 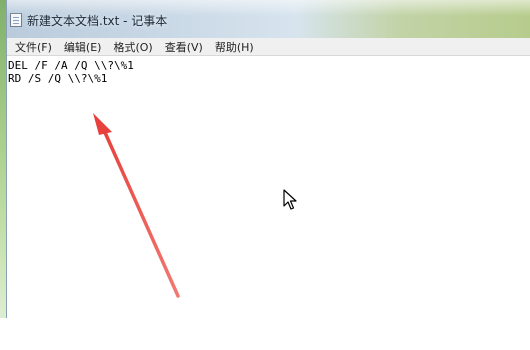 I want to click on editor-line: DEL /F /A /Q \\?\%1, so click(x=269, y=65).